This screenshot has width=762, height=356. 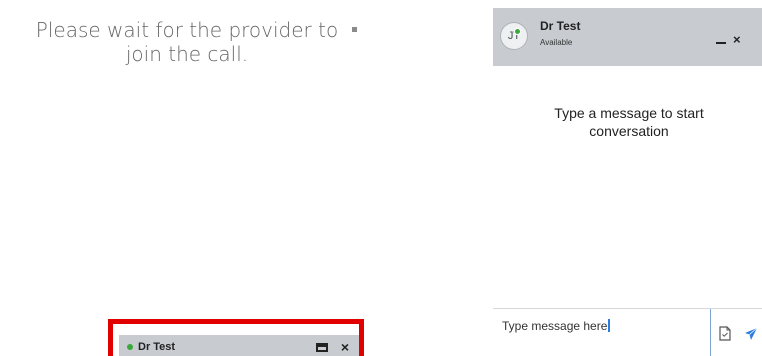 I want to click on chat-header: JT Dr Test Available ×, so click(x=627, y=37).